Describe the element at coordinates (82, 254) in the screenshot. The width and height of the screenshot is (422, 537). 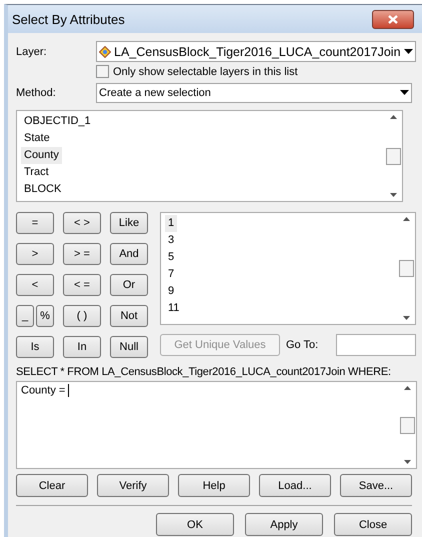
I see `operator-button: > =` at that location.